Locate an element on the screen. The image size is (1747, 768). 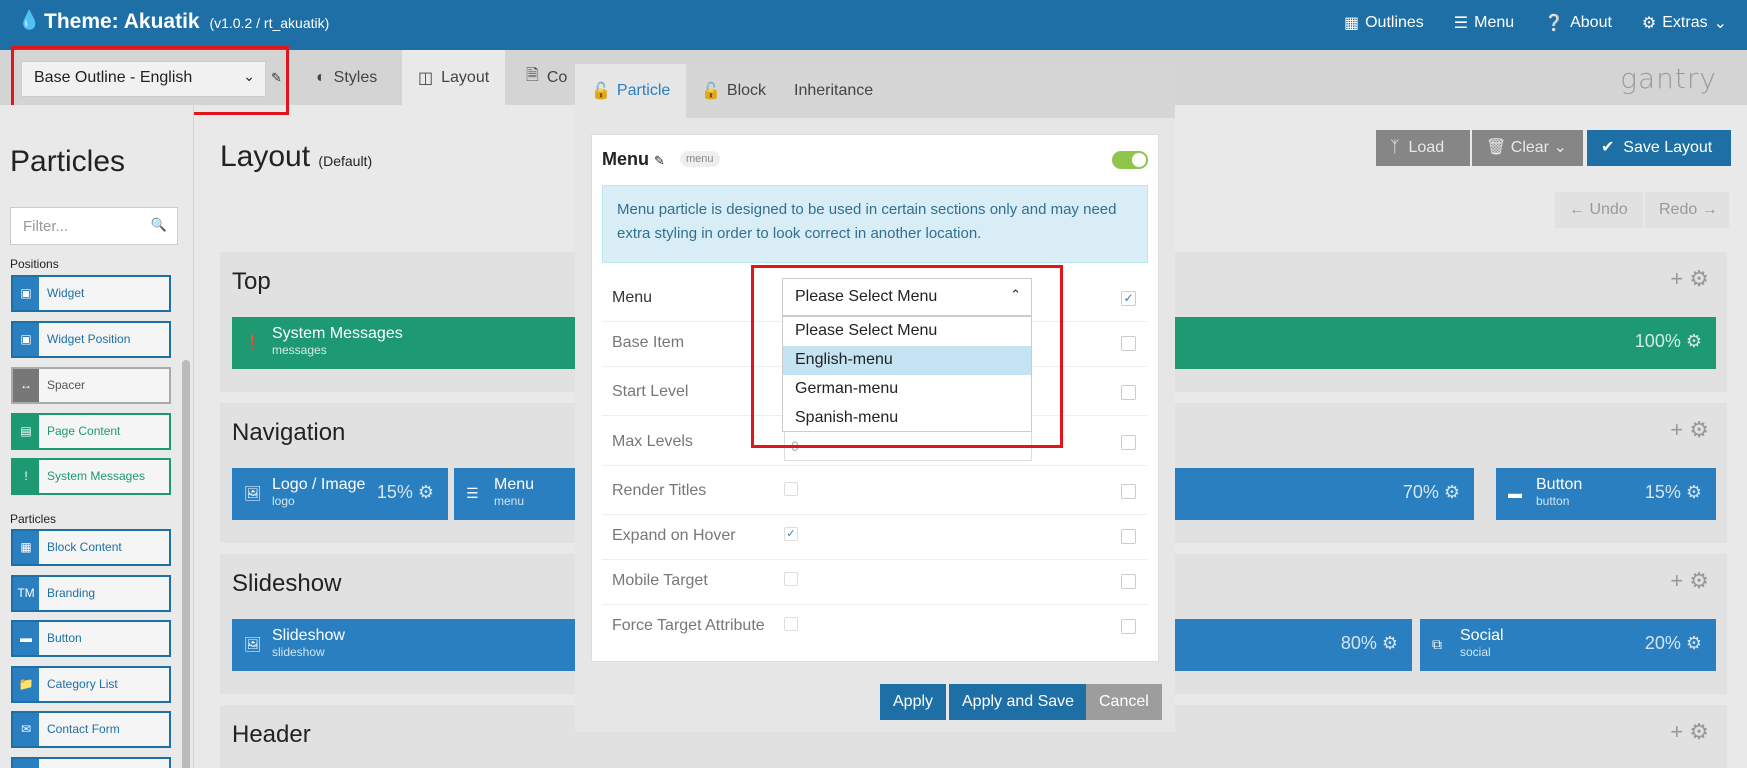
page-title: Layout (Default) is located at coordinates (296, 156).